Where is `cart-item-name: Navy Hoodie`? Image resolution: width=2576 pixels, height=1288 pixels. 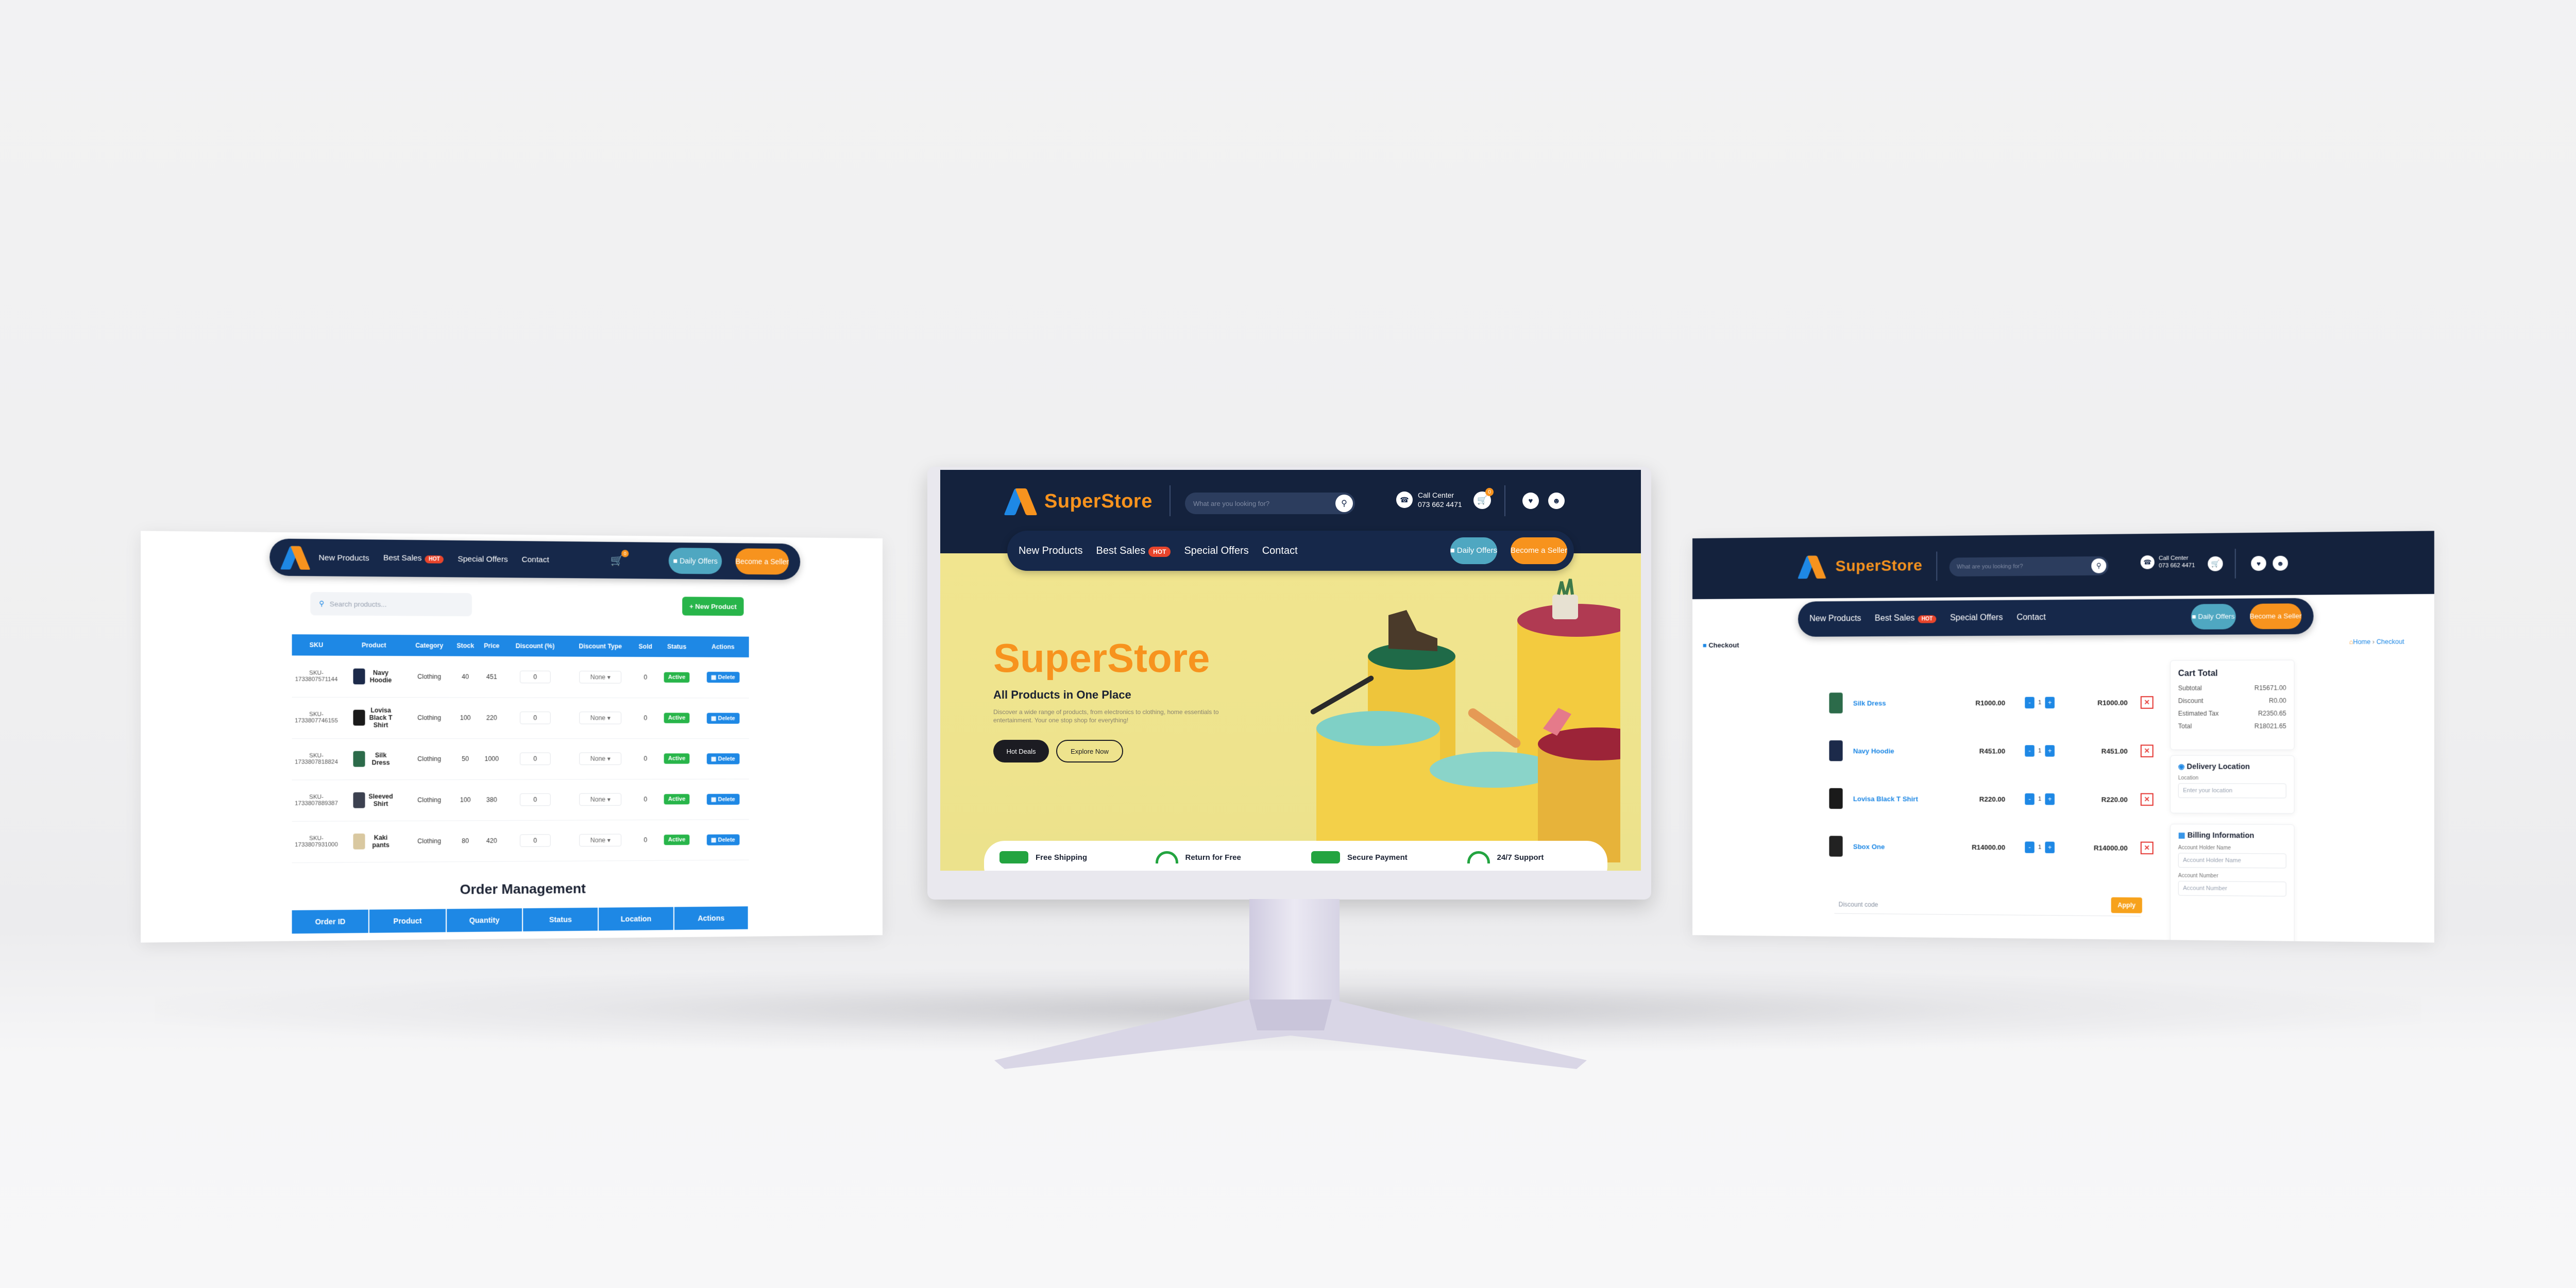
cart-item-name: Navy Hoodie is located at coordinates (1895, 751).